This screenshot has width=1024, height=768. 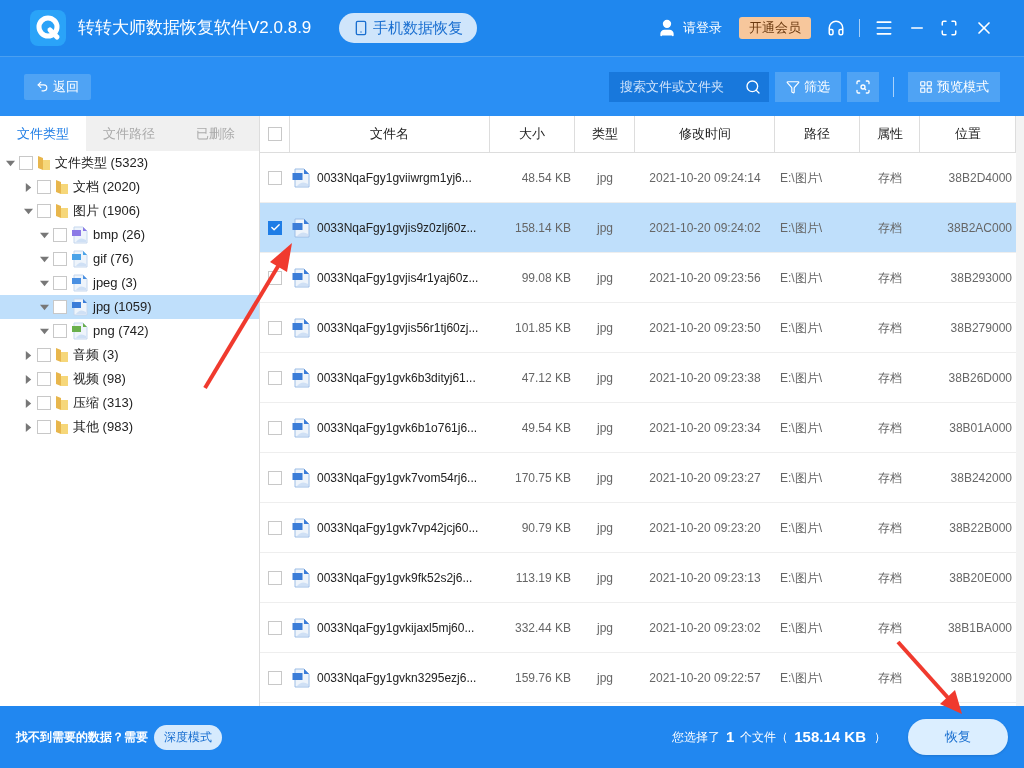 What do you see at coordinates (542, 628) in the screenshot?
I see `table-cell-text: 332.44 KB` at bounding box center [542, 628].